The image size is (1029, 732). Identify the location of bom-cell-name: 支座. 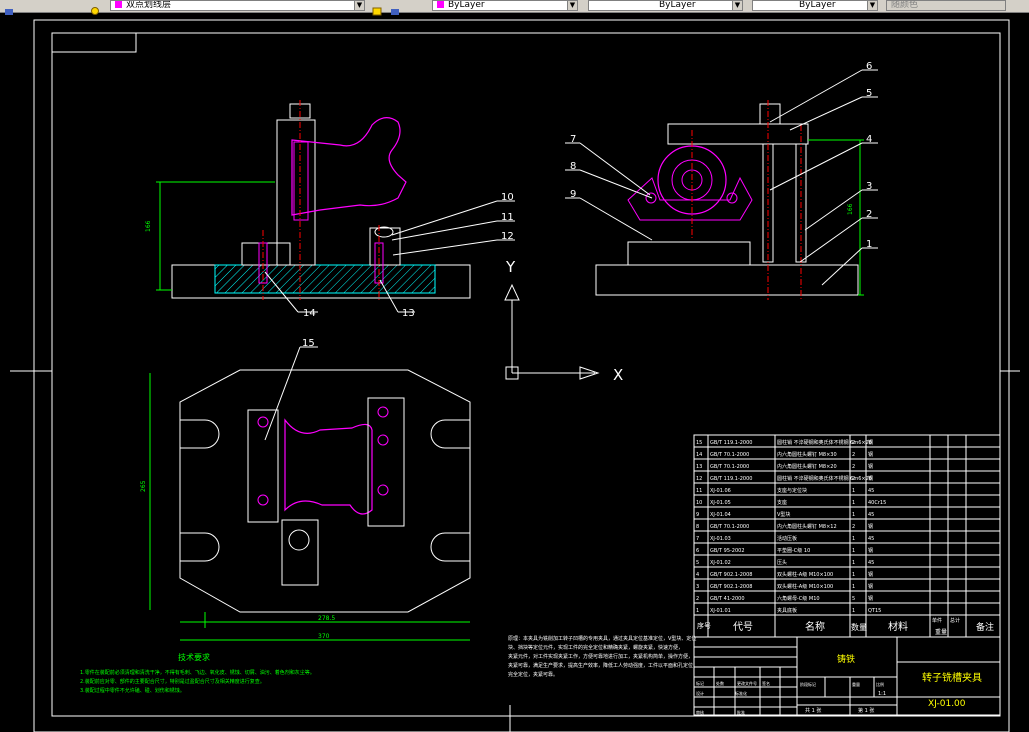
(782, 502).